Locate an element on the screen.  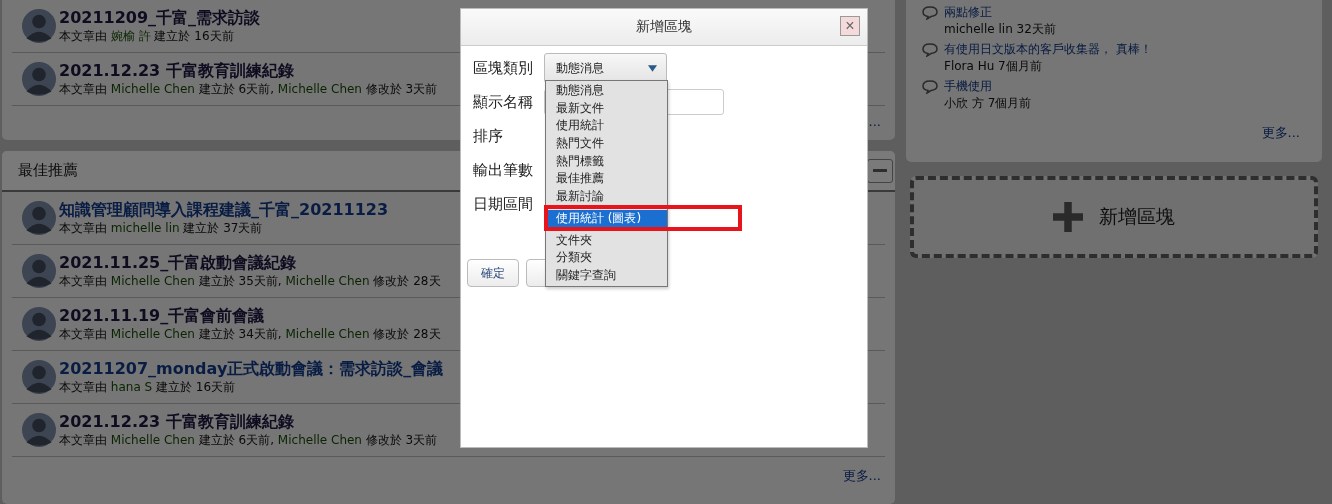
article-meta: 本文章由 hana S 建立於 16天前 is located at coordinates (148, 387).